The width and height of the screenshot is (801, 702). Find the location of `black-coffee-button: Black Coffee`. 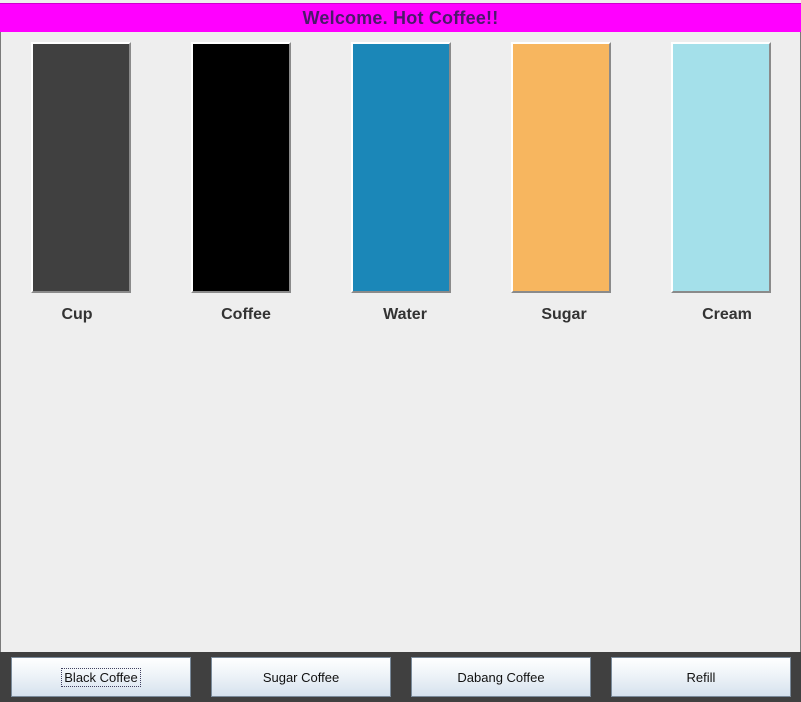

black-coffee-button: Black Coffee is located at coordinates (101, 677).